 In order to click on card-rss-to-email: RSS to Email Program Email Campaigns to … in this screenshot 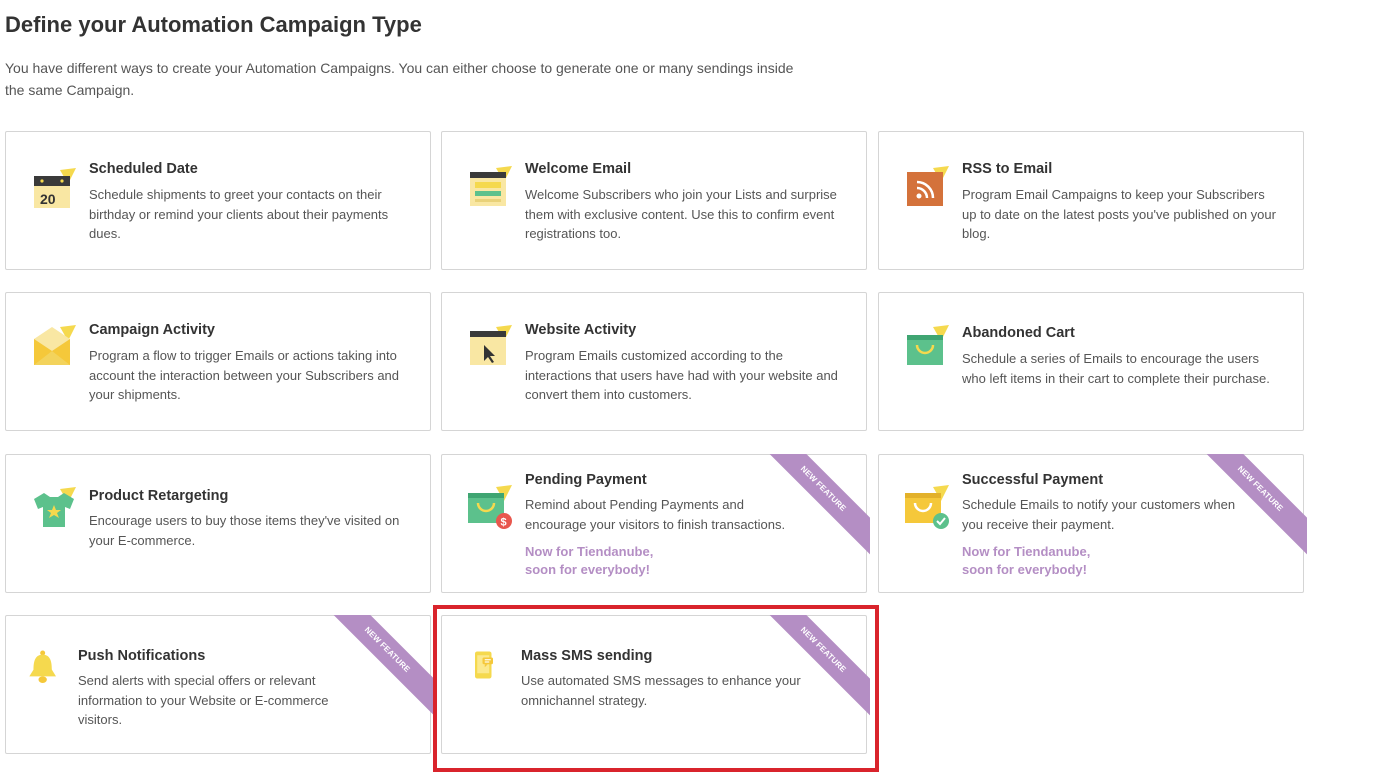, I will do `click(1091, 200)`.